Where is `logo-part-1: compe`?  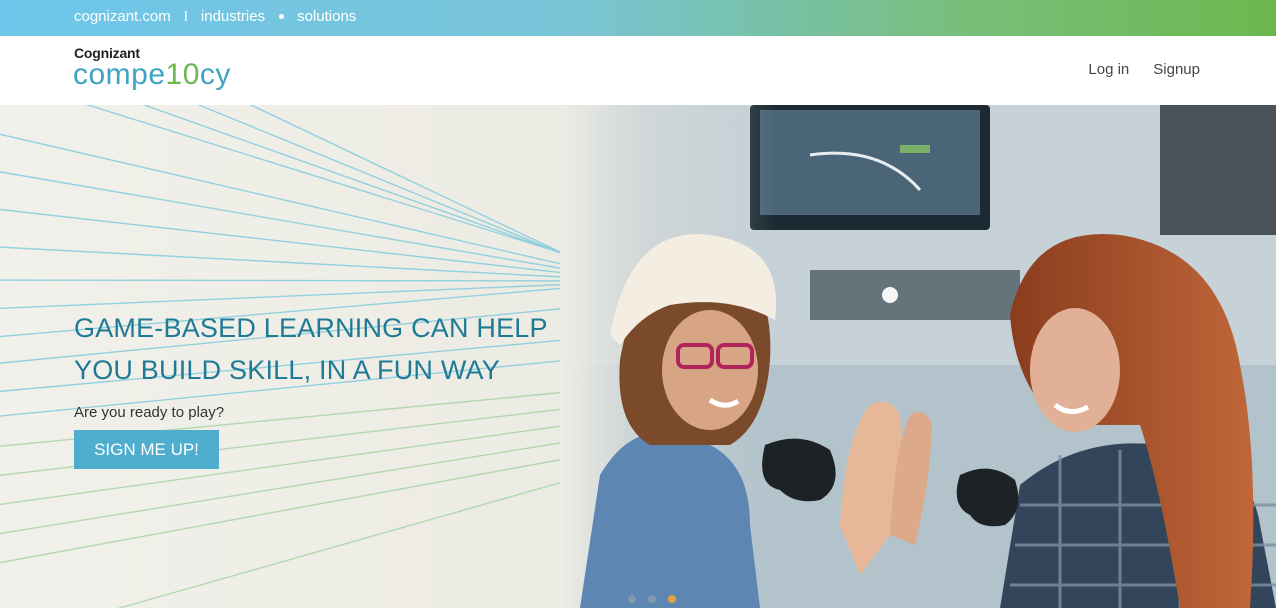 logo-part-1: compe is located at coordinates (119, 74).